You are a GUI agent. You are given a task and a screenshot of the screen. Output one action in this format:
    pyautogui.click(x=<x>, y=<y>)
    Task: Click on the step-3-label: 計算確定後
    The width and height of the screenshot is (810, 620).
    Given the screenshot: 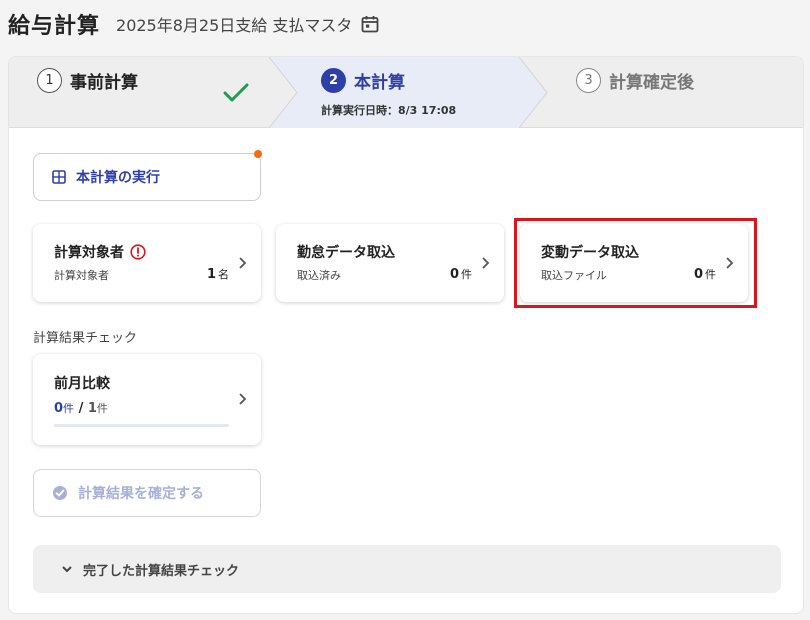 What is the action you would take?
    pyautogui.click(x=651, y=83)
    